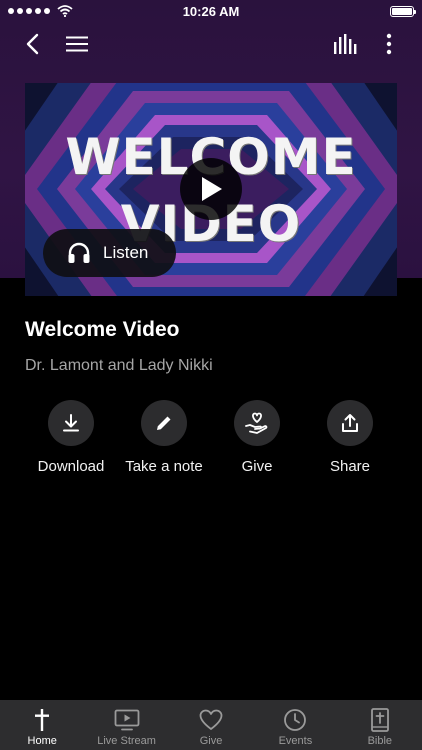 This screenshot has height=750, width=422. Describe the element at coordinates (257, 466) in the screenshot. I see `give-label: Give` at that location.